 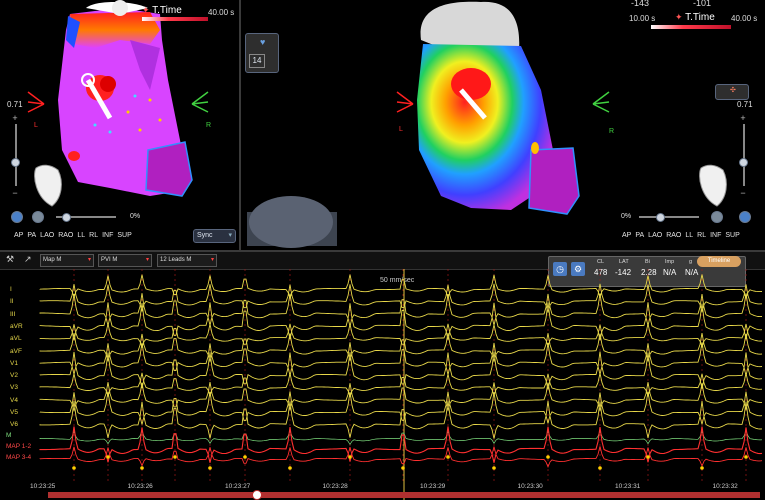 I want to click on start-seconds: 10.00 s, so click(x=642, y=18).